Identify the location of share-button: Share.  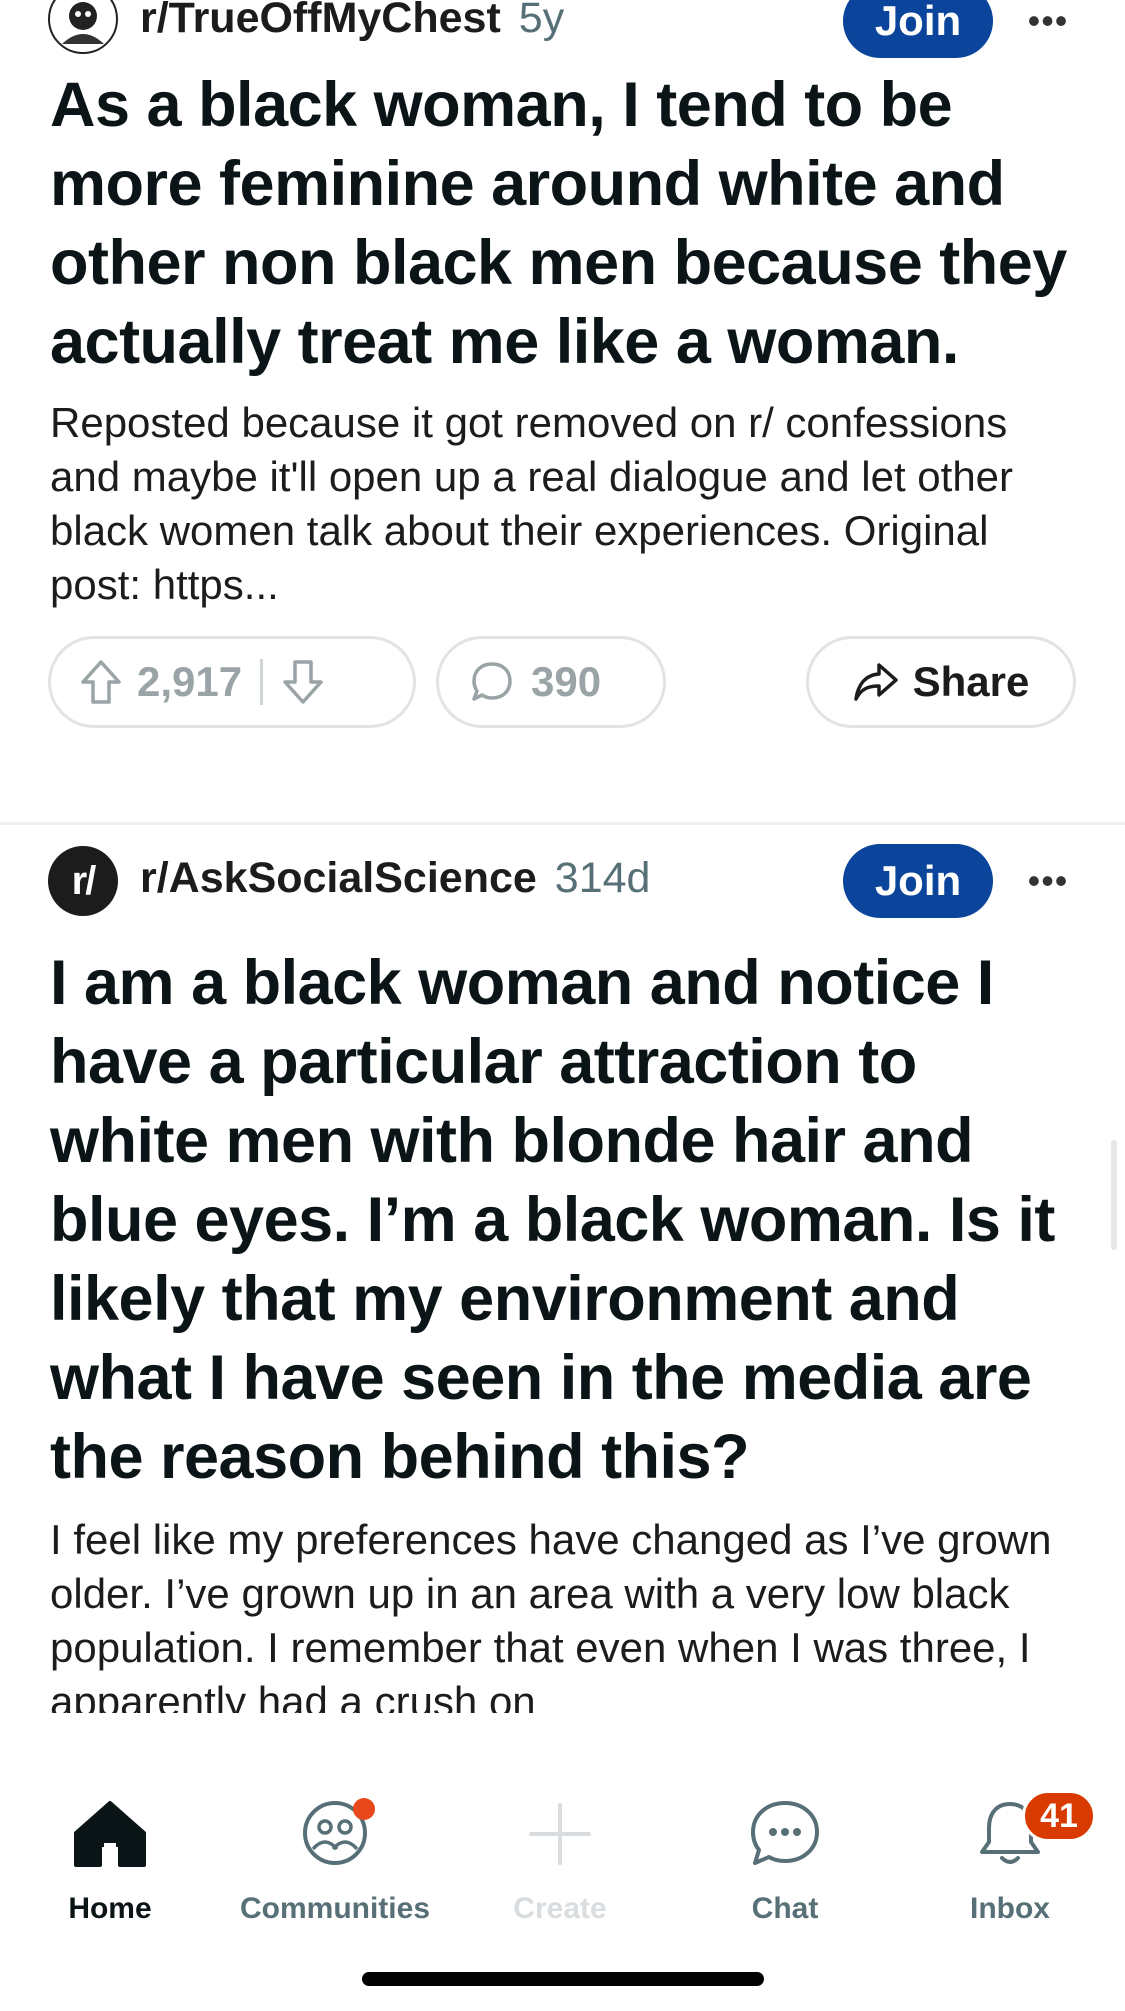
(941, 682).